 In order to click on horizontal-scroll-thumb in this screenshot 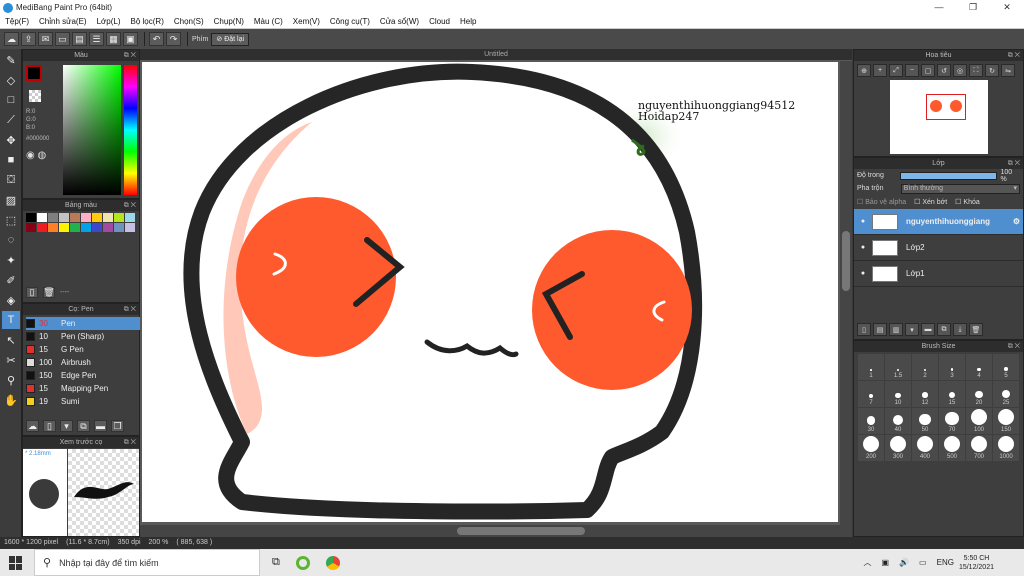, I will do `click(521, 531)`.